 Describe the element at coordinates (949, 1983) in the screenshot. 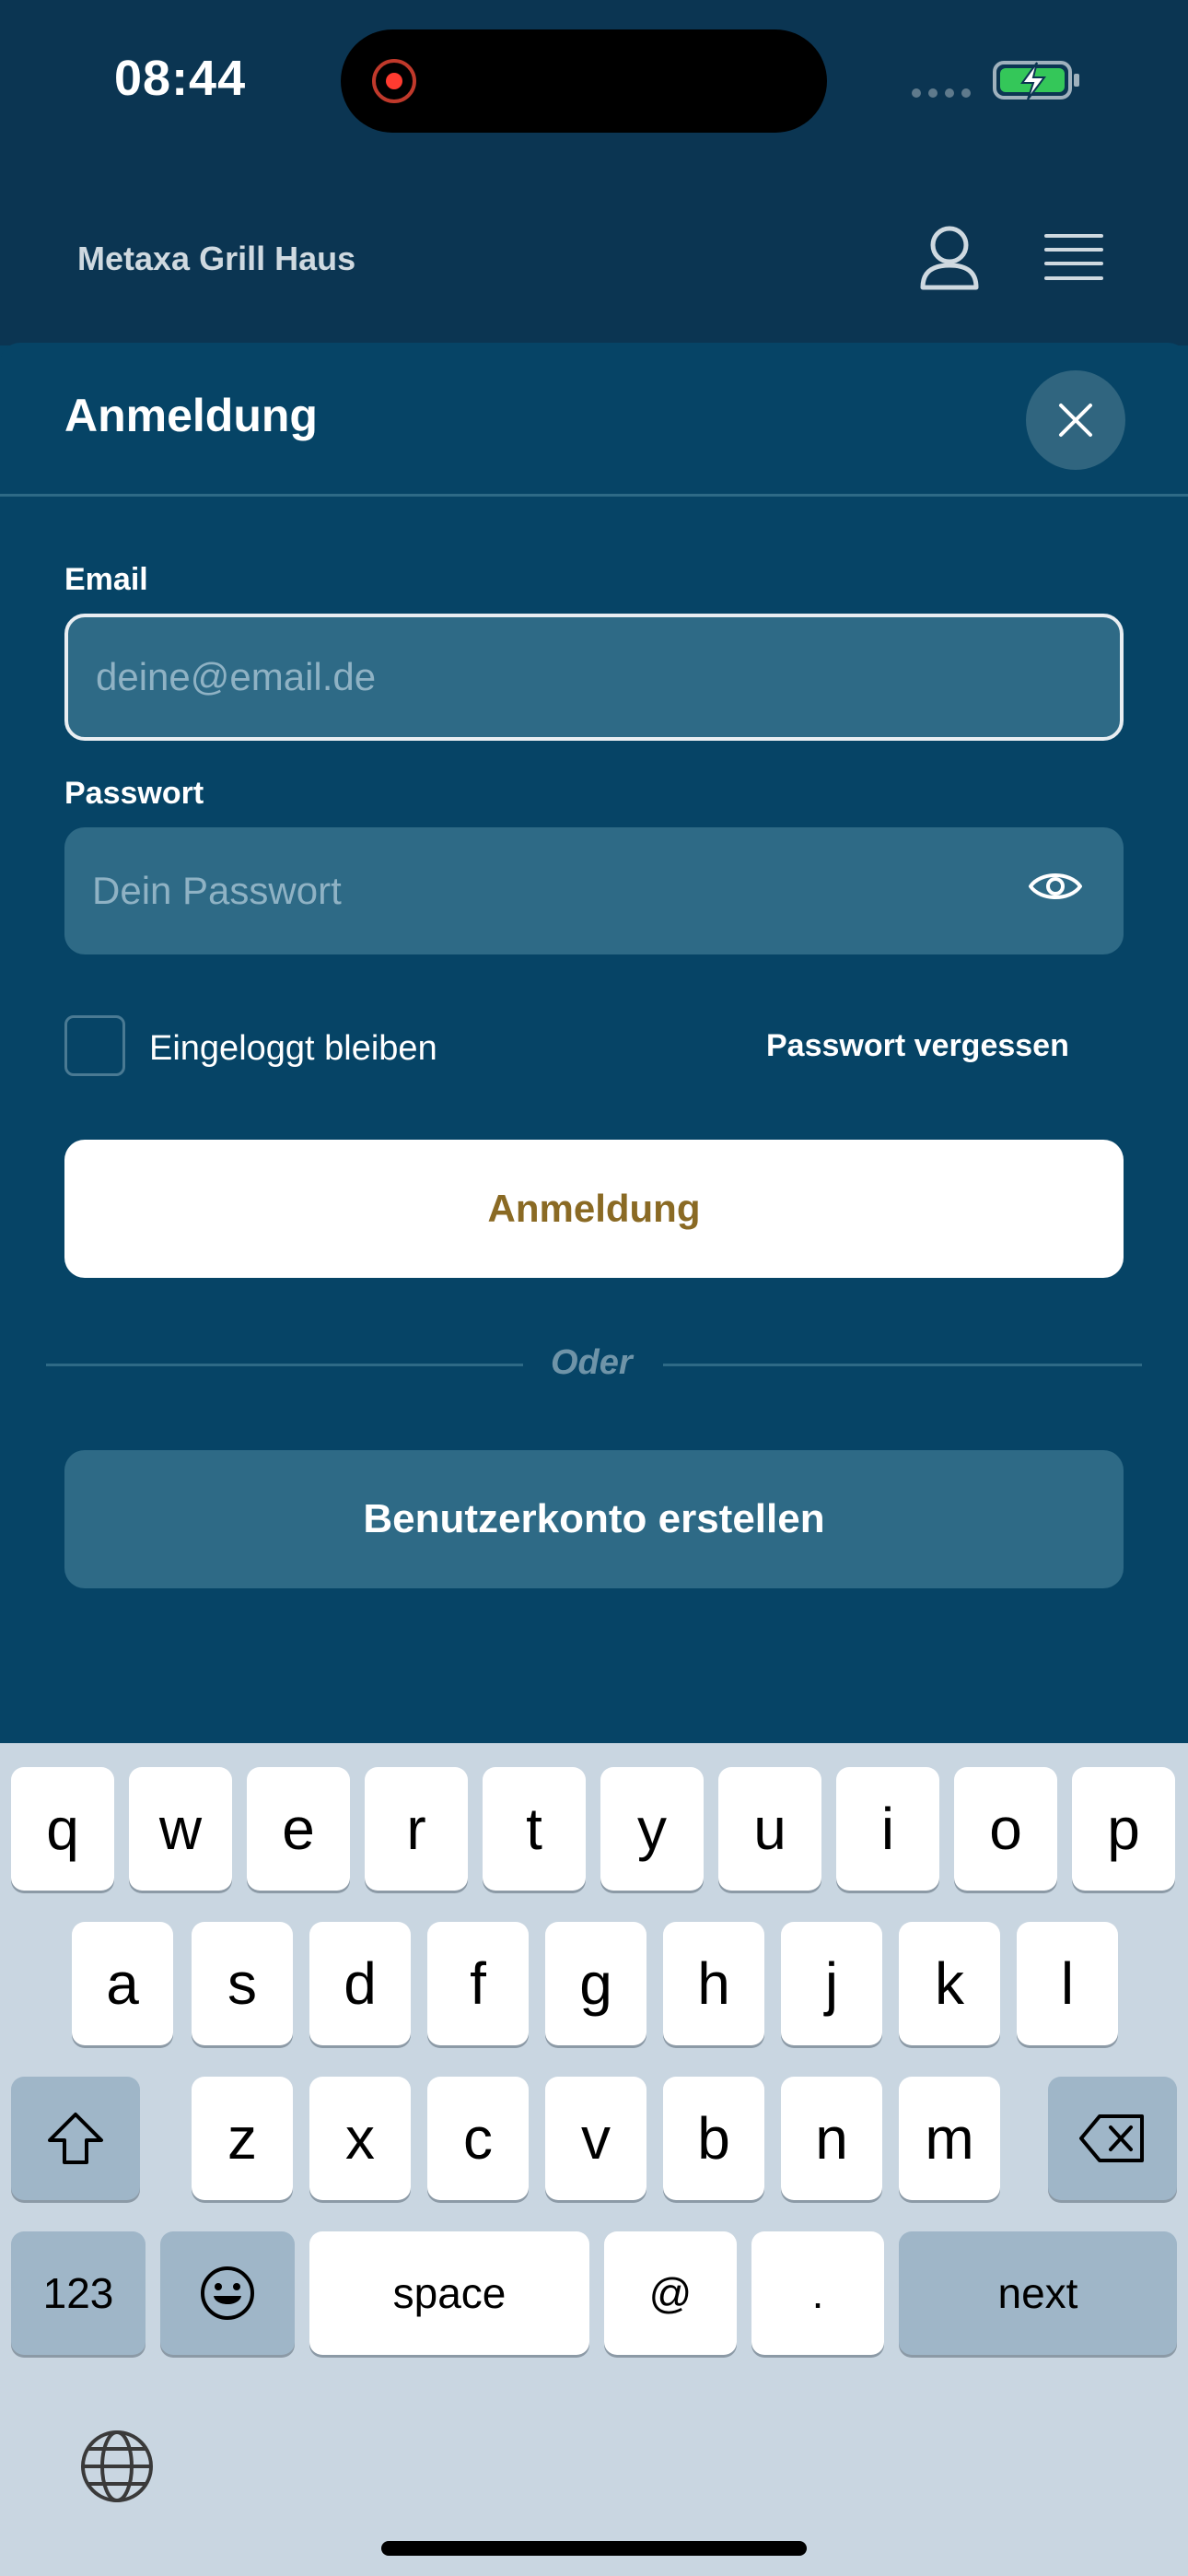

I see `key-k: k` at that location.